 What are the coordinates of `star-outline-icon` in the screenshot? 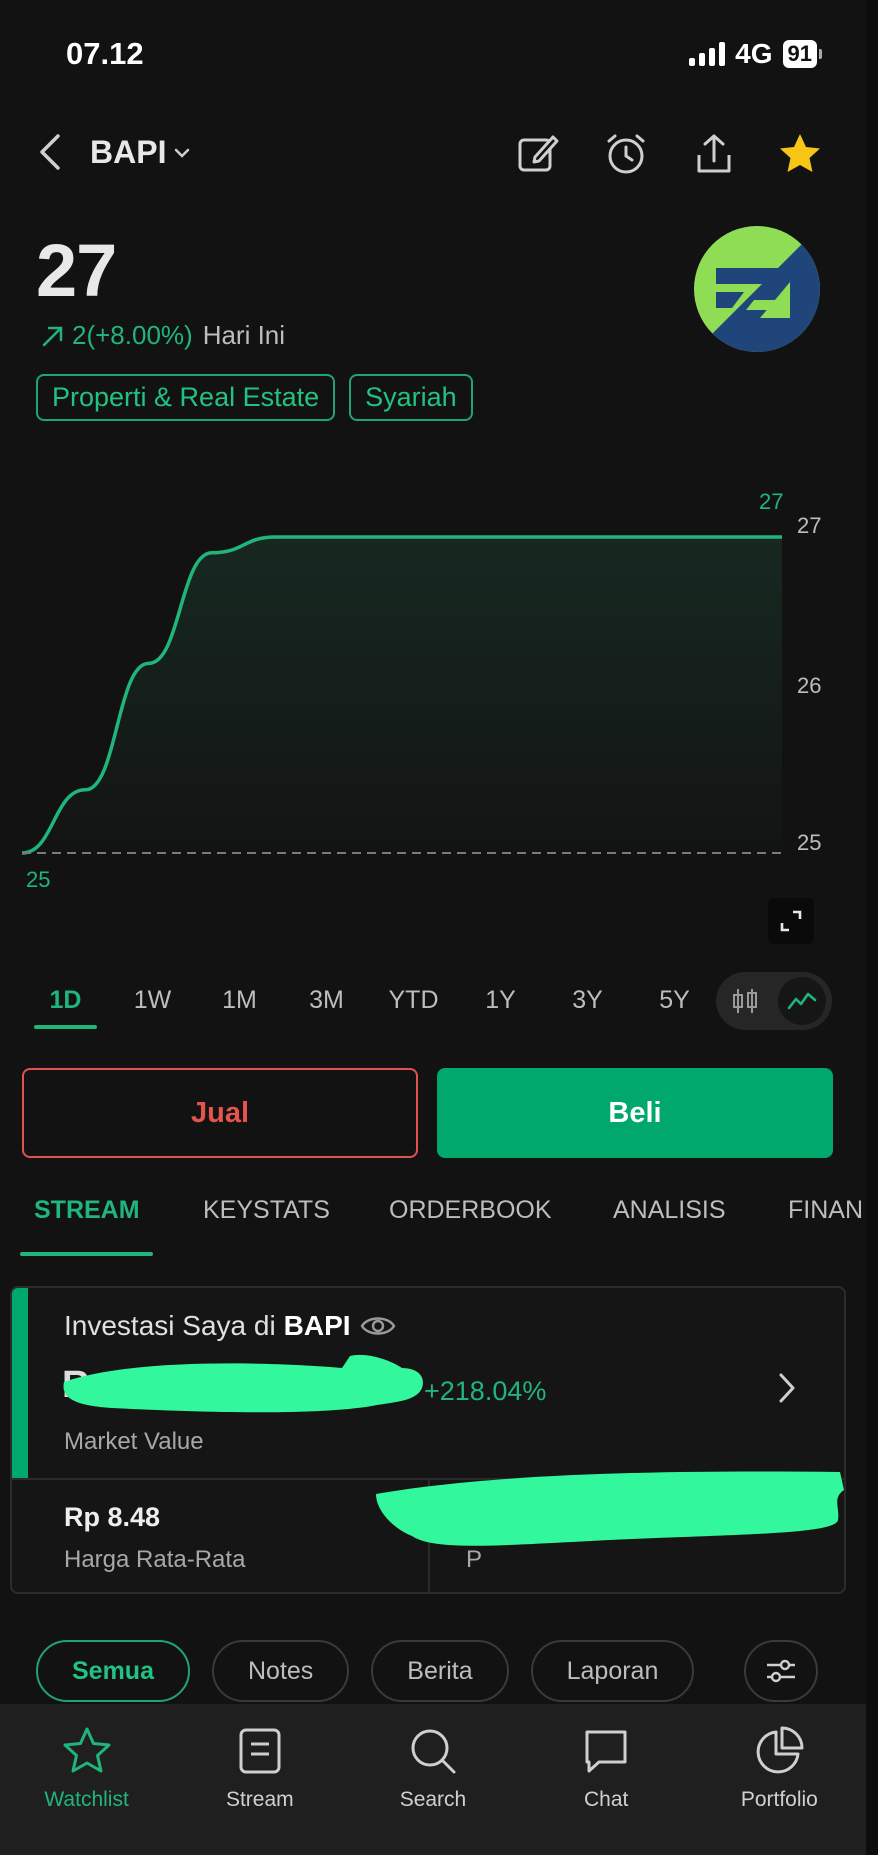 It's located at (87, 1750).